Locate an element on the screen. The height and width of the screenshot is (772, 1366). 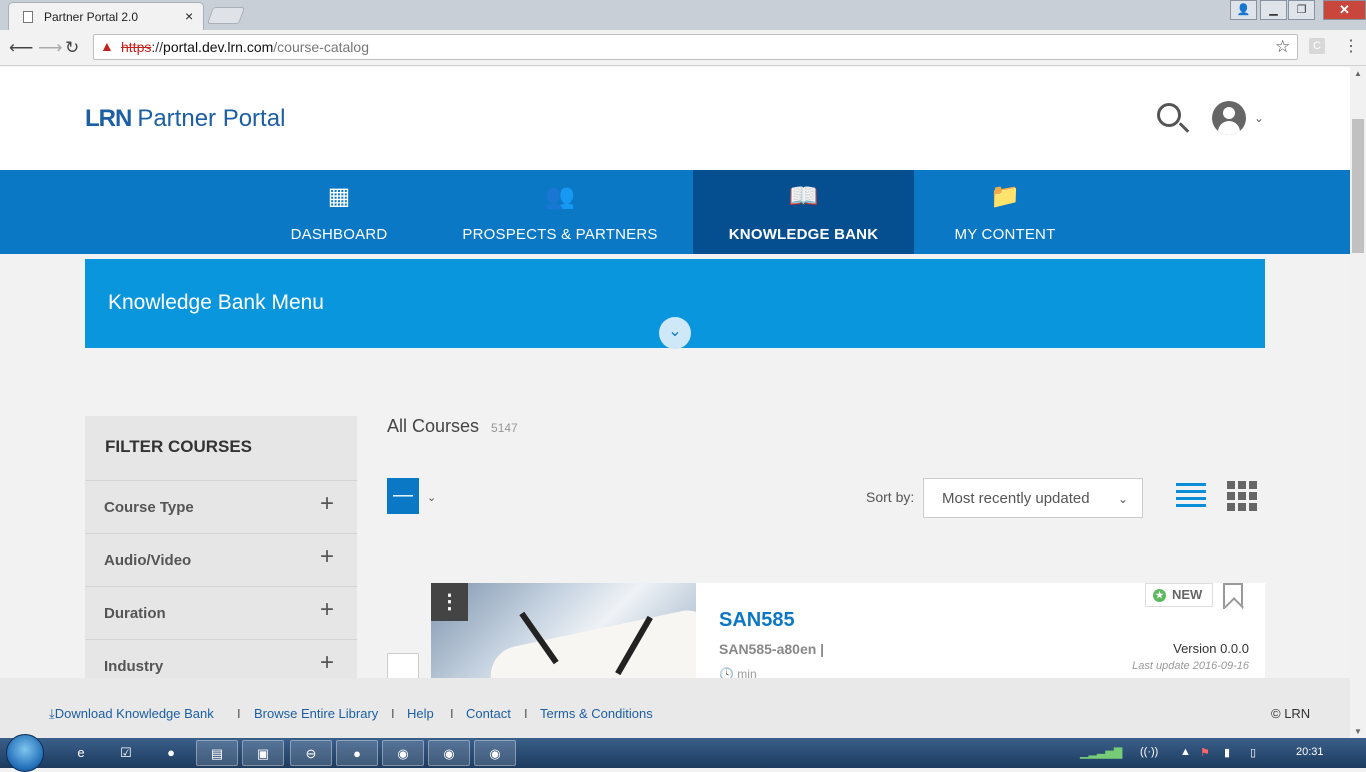
warning-icon: ▲ is located at coordinates (107, 46).